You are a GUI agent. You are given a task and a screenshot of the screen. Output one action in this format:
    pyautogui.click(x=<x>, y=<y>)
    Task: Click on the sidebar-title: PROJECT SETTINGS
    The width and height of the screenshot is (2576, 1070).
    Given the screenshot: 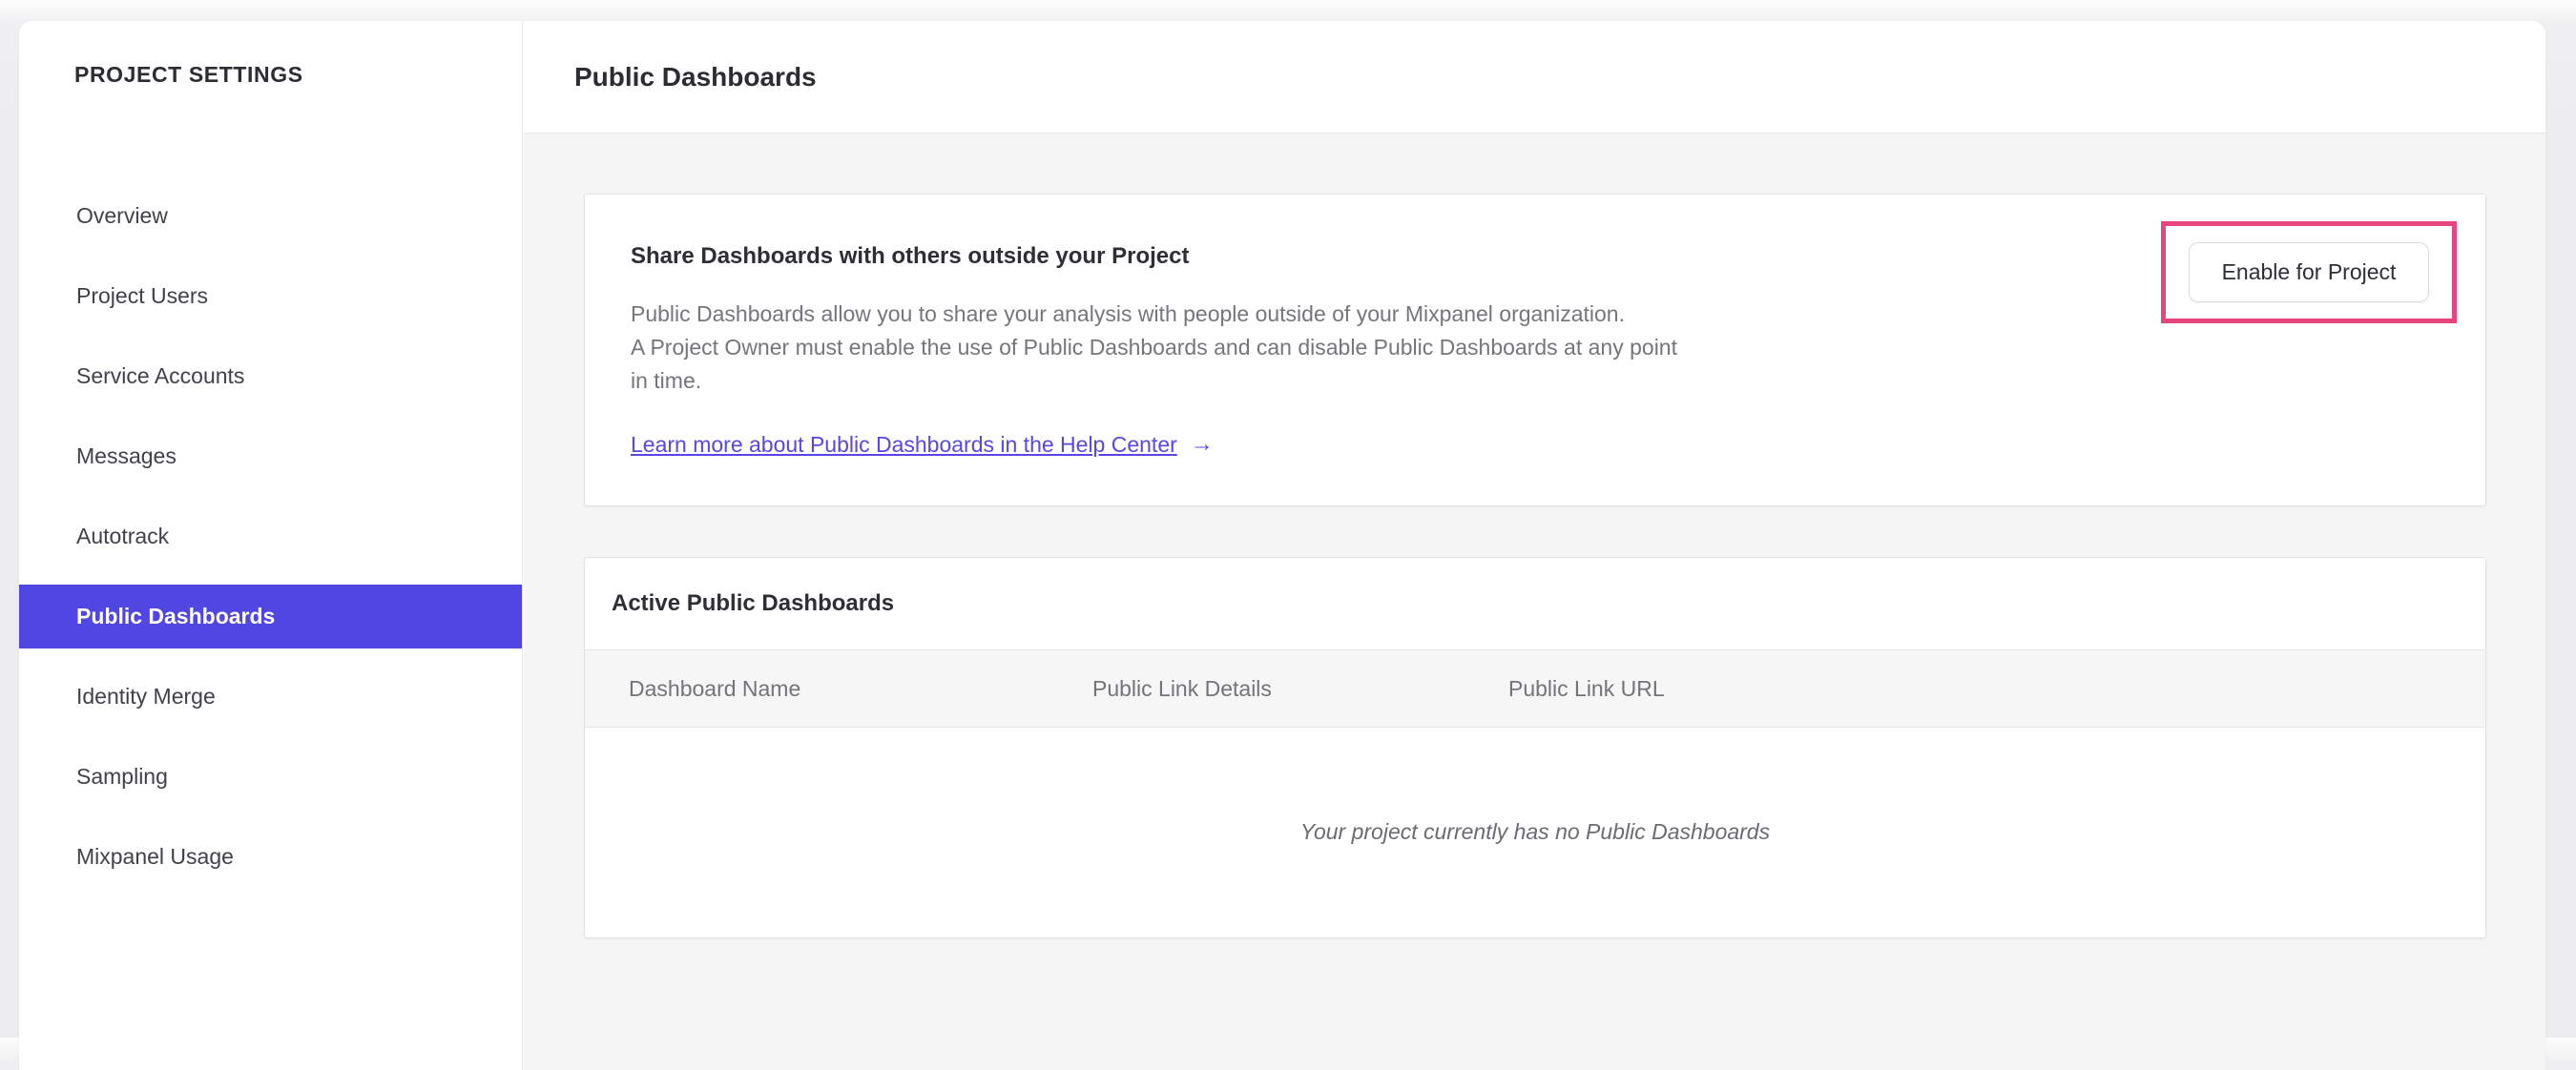 What is the action you would take?
    pyautogui.click(x=188, y=74)
    